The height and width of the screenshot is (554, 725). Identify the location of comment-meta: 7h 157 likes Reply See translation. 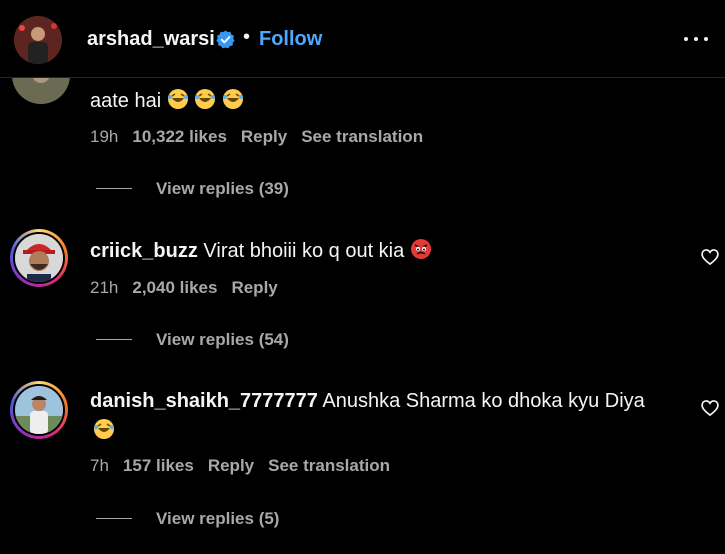
(240, 466).